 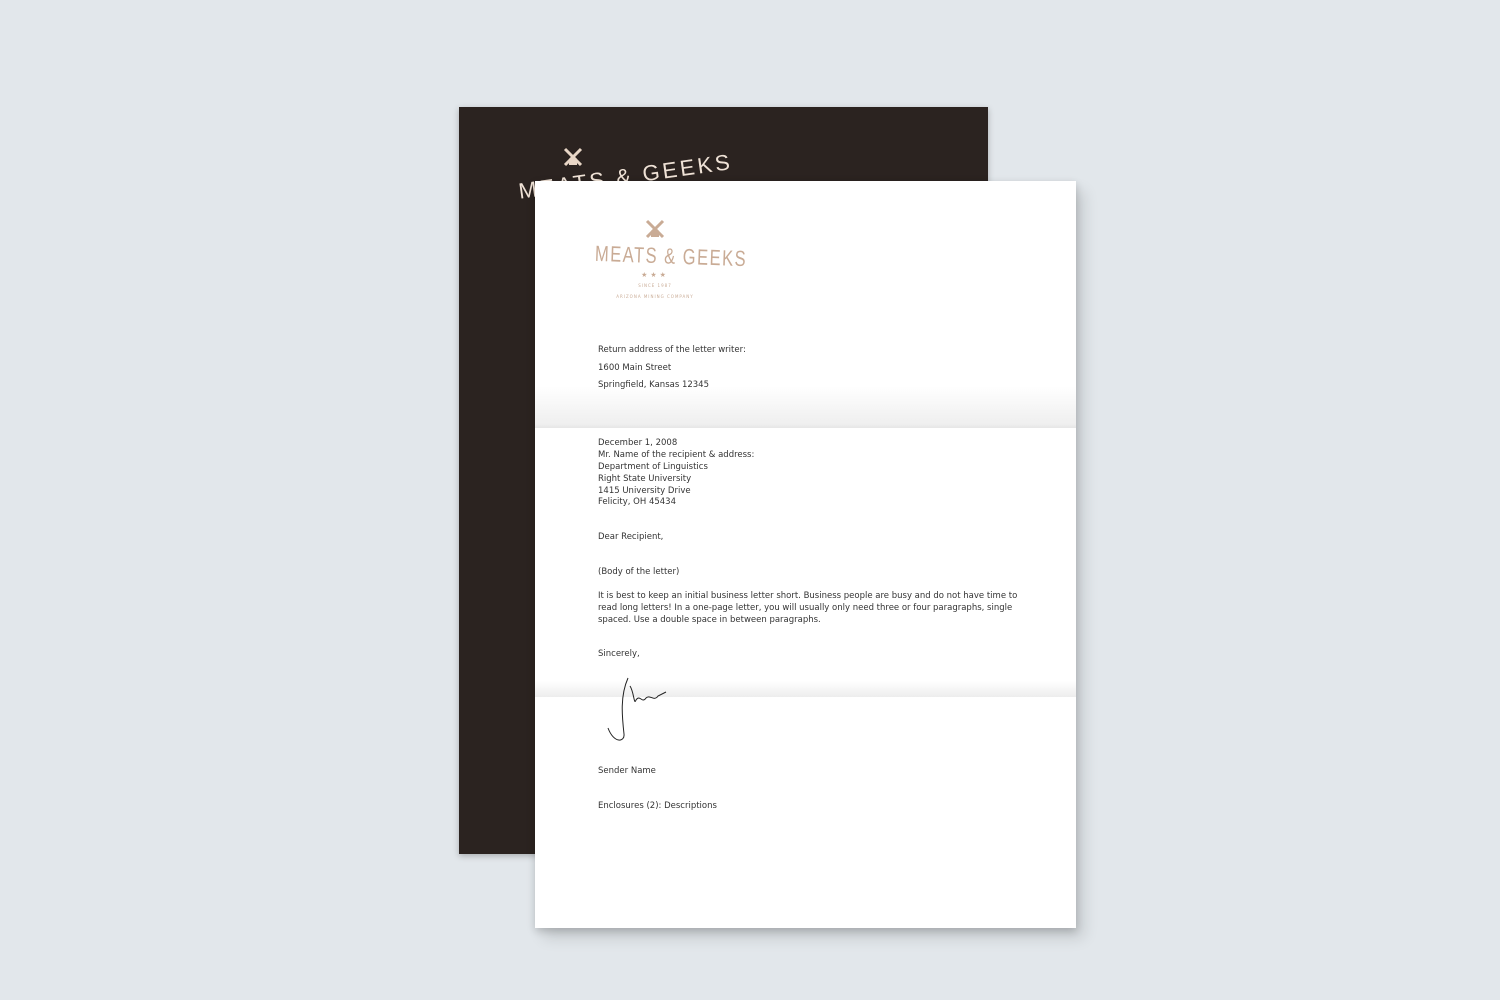 I want to click on fold-shadow, so click(x=805, y=407).